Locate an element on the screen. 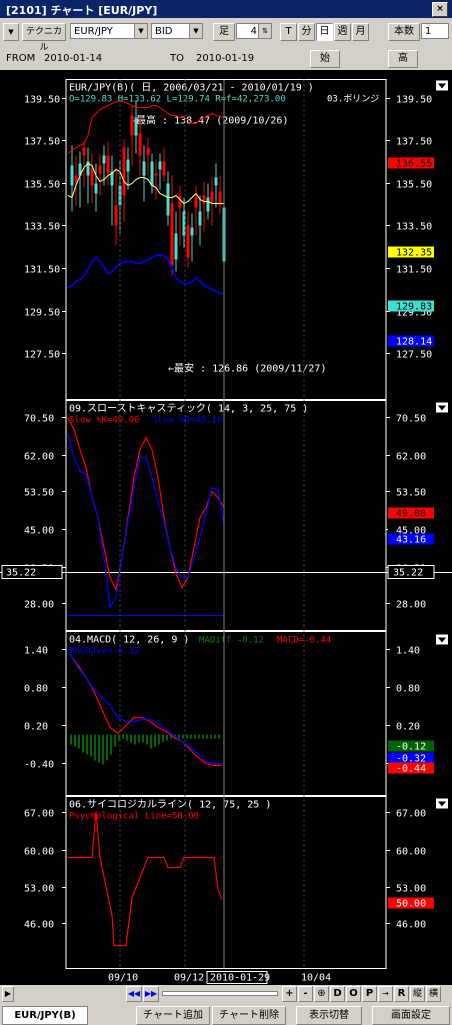 The width and height of the screenshot is (452, 1025). period-button-day: 日 is located at coordinates (324, 32).